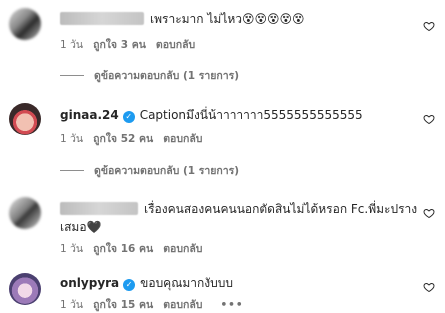 This screenshot has width=445, height=313. Describe the element at coordinates (89, 115) in the screenshot. I see `username: ginaa.24` at that location.